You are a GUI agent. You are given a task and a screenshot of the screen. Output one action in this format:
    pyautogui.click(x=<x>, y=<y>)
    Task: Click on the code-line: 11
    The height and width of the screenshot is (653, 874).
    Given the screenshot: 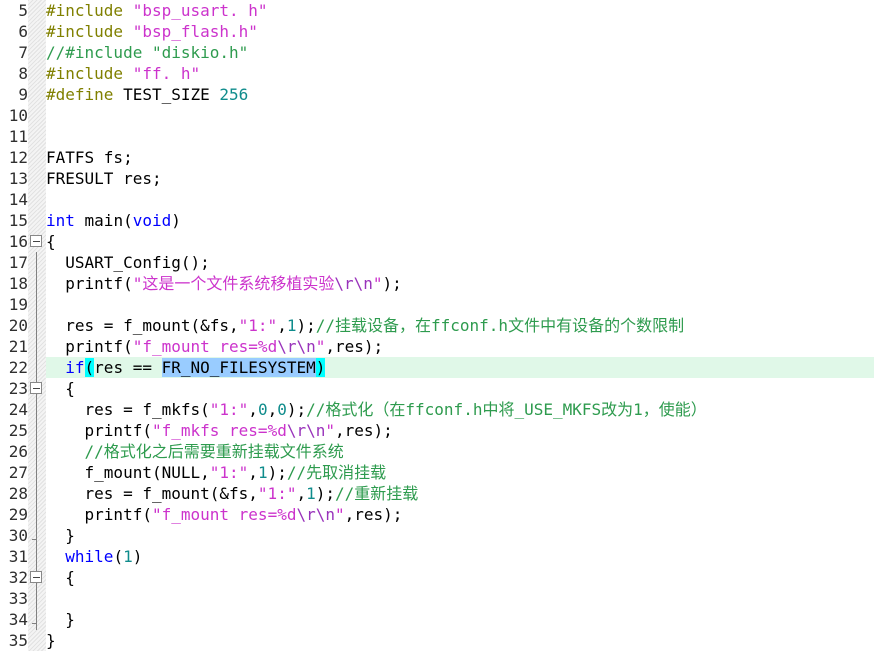 What is the action you would take?
    pyautogui.click(x=437, y=136)
    